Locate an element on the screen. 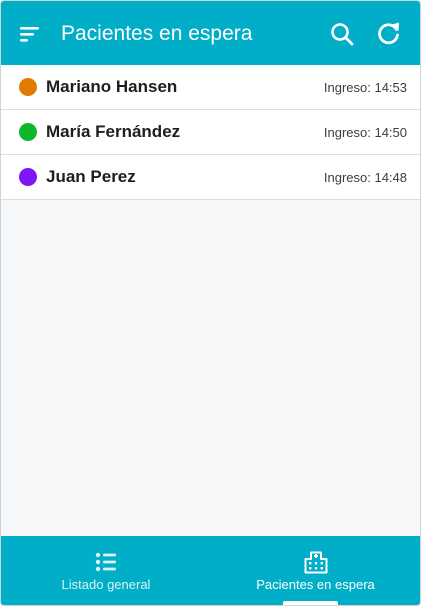  list-icon is located at coordinates (105, 562).